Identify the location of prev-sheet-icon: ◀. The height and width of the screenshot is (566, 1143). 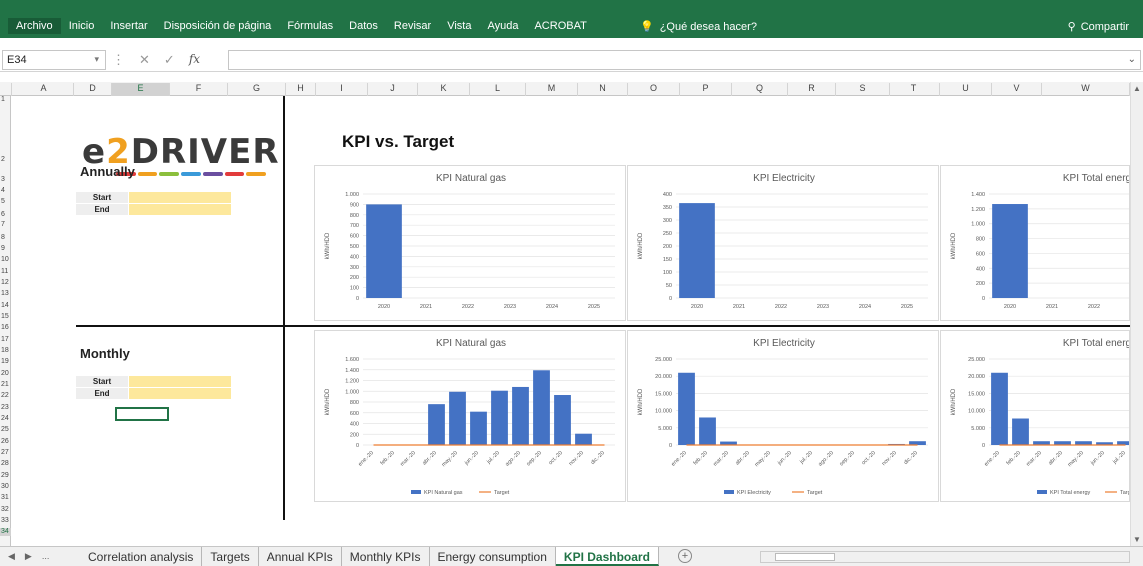
(11, 556).